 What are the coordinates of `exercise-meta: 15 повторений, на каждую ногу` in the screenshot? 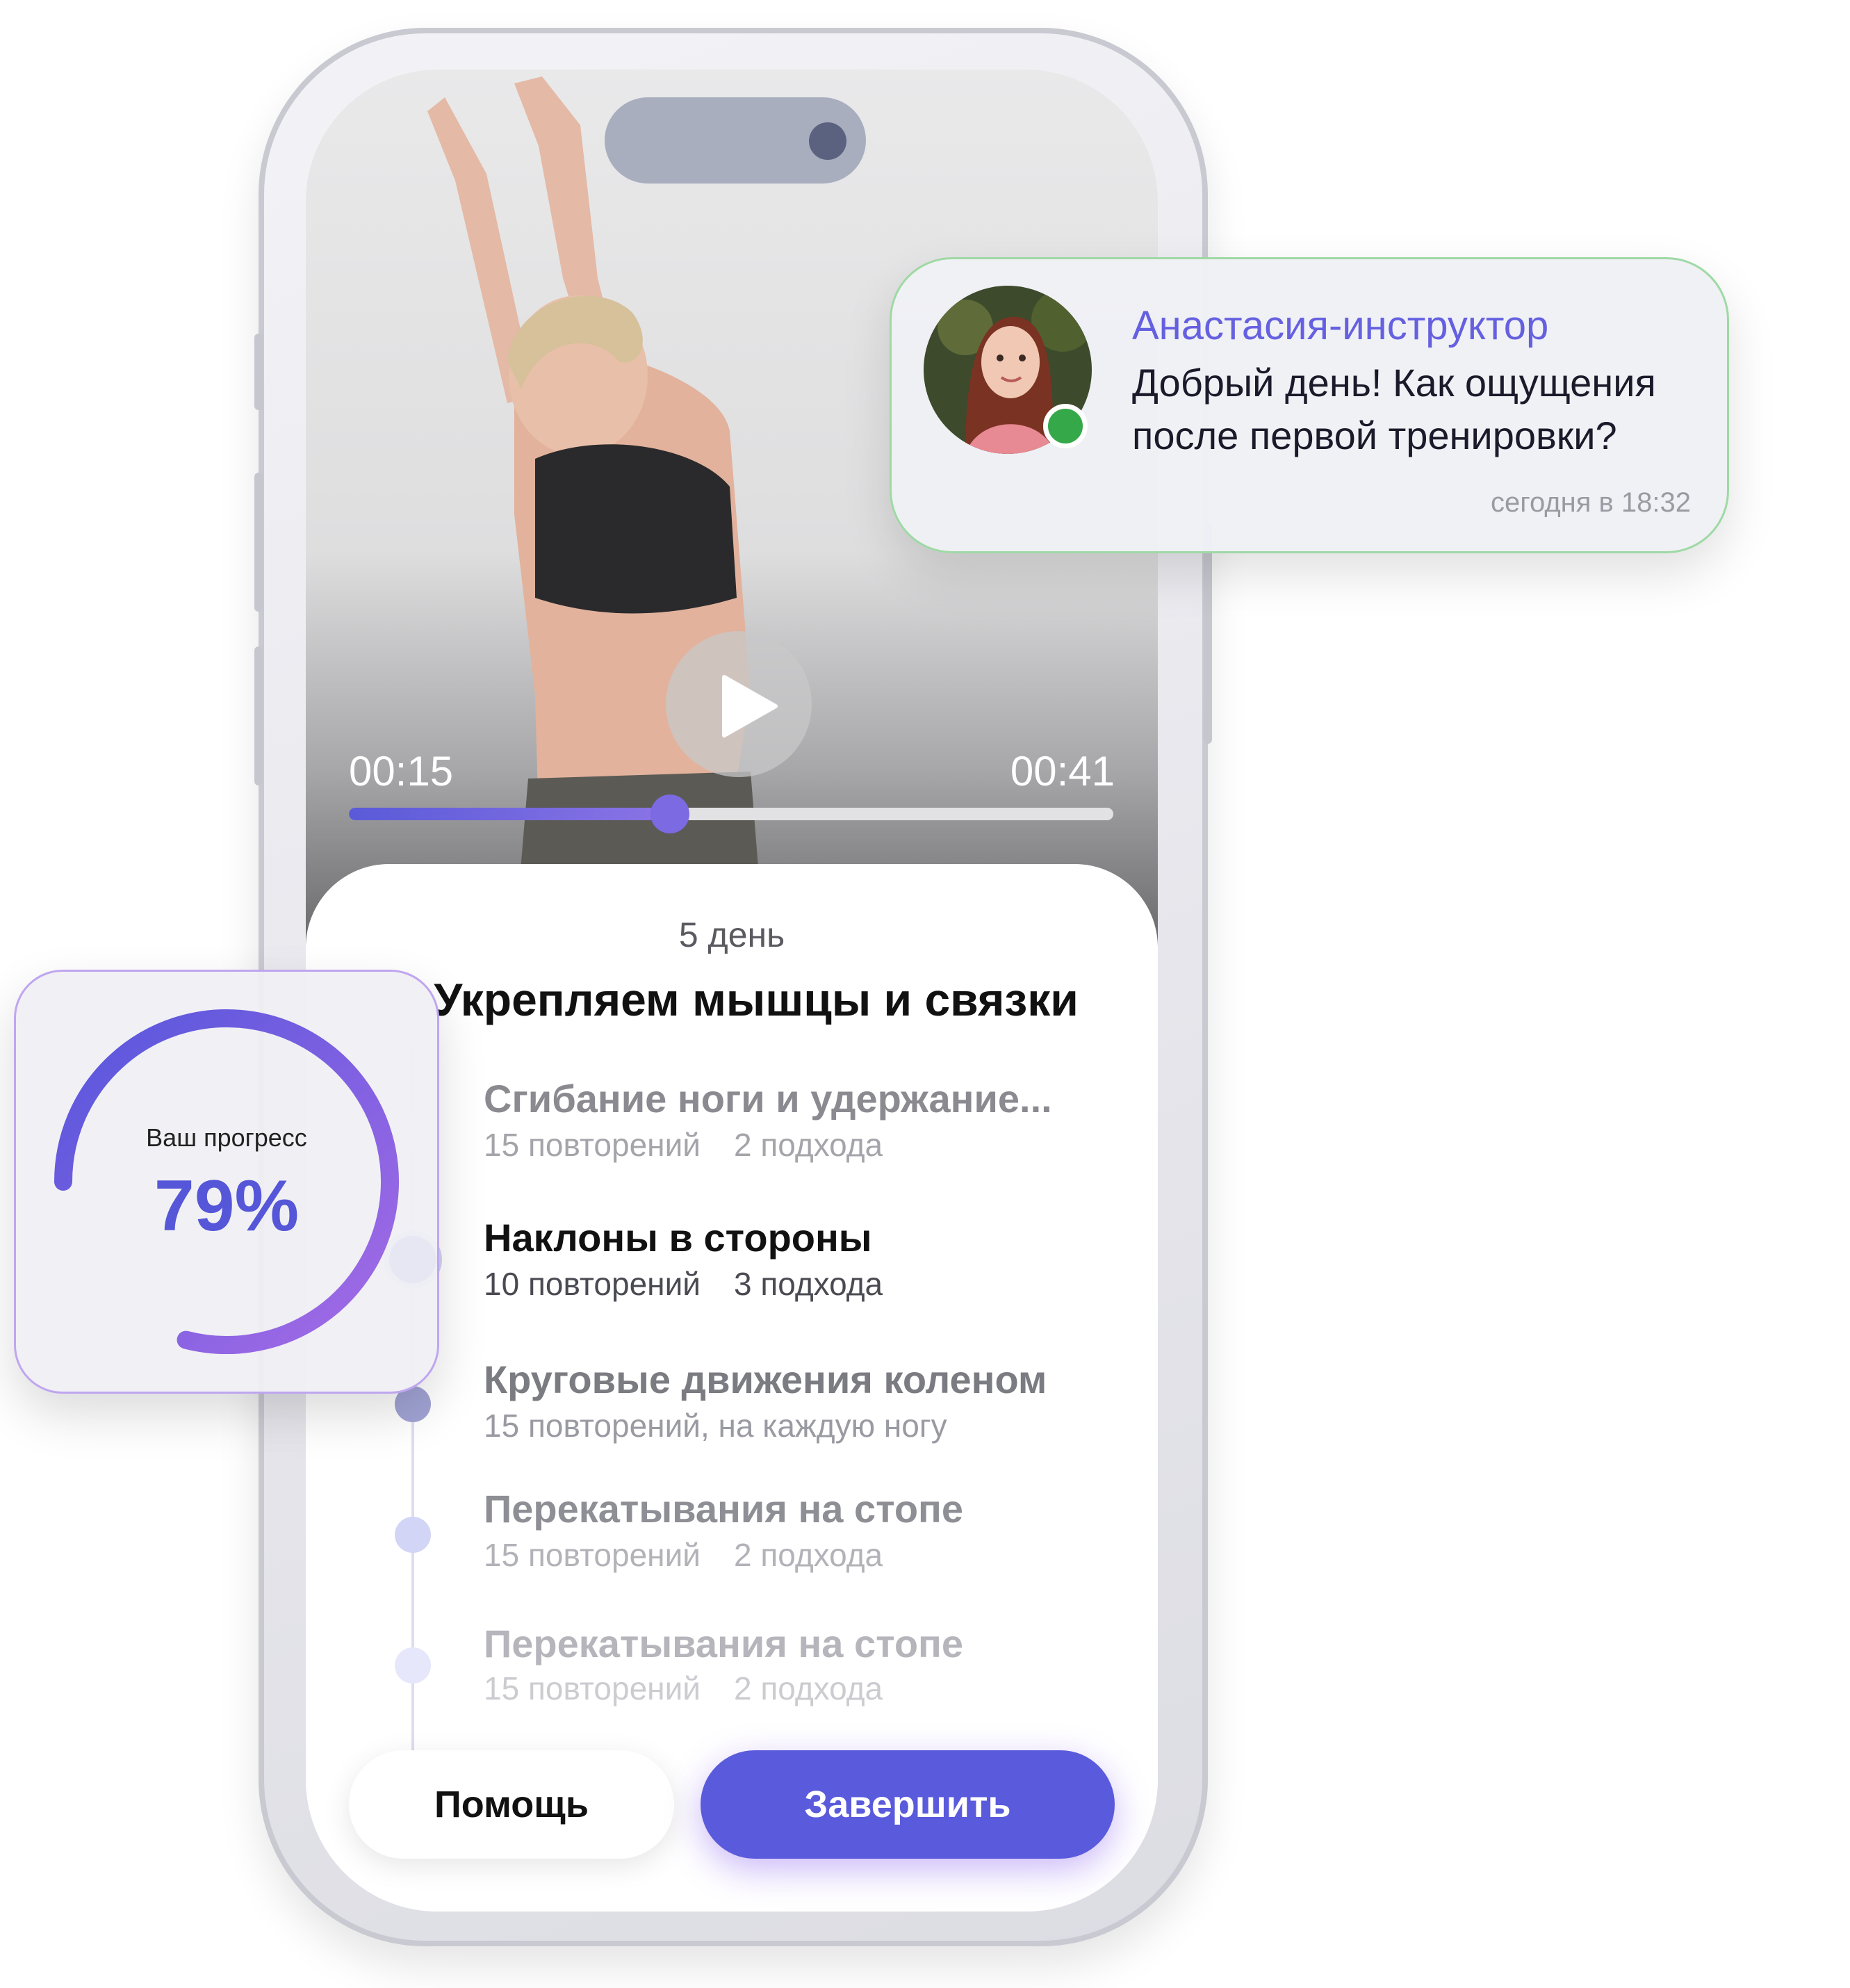 It's located at (715, 1426).